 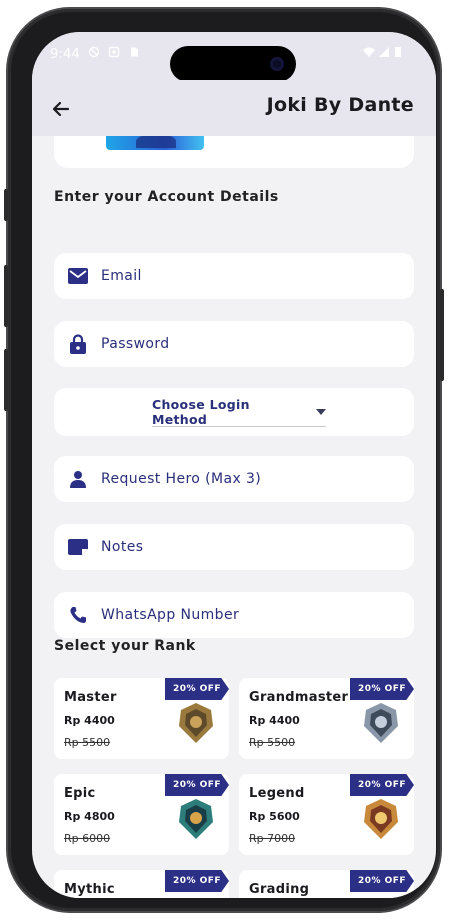 What do you see at coordinates (326, 814) in the screenshot?
I see `rank-card-legend: 20% OFF Legend Rp 5600 Rp 7000` at bounding box center [326, 814].